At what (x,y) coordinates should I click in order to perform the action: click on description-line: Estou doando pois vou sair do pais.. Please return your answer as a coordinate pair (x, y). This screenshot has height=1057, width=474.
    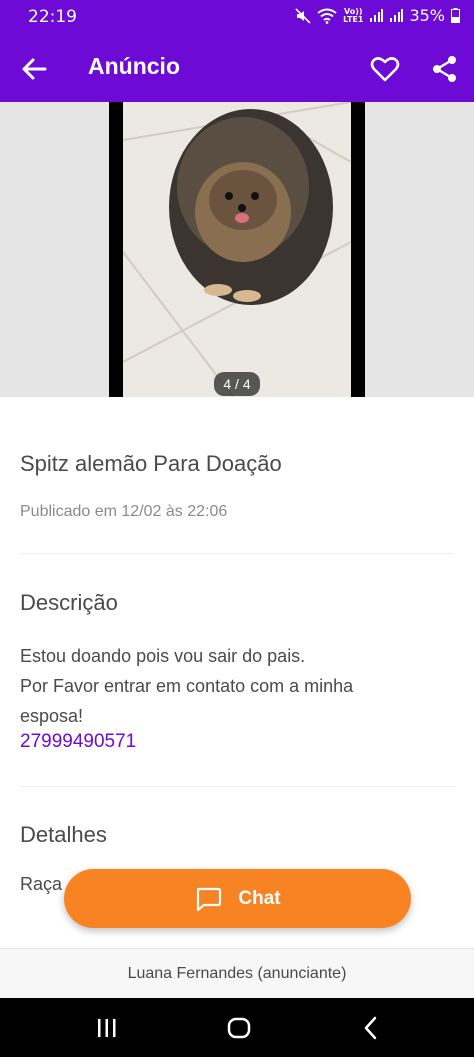
    Looking at the image, I should click on (163, 656).